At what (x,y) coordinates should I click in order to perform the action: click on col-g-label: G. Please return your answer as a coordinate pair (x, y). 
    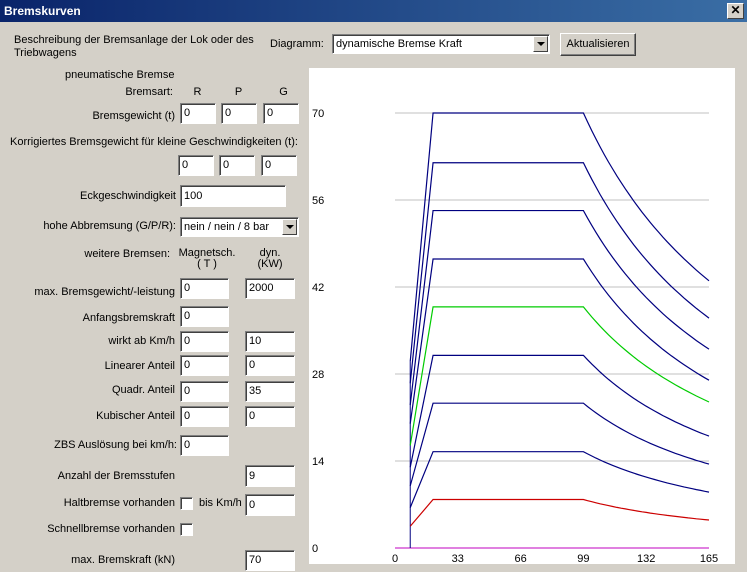
    Looking at the image, I should click on (283, 92).